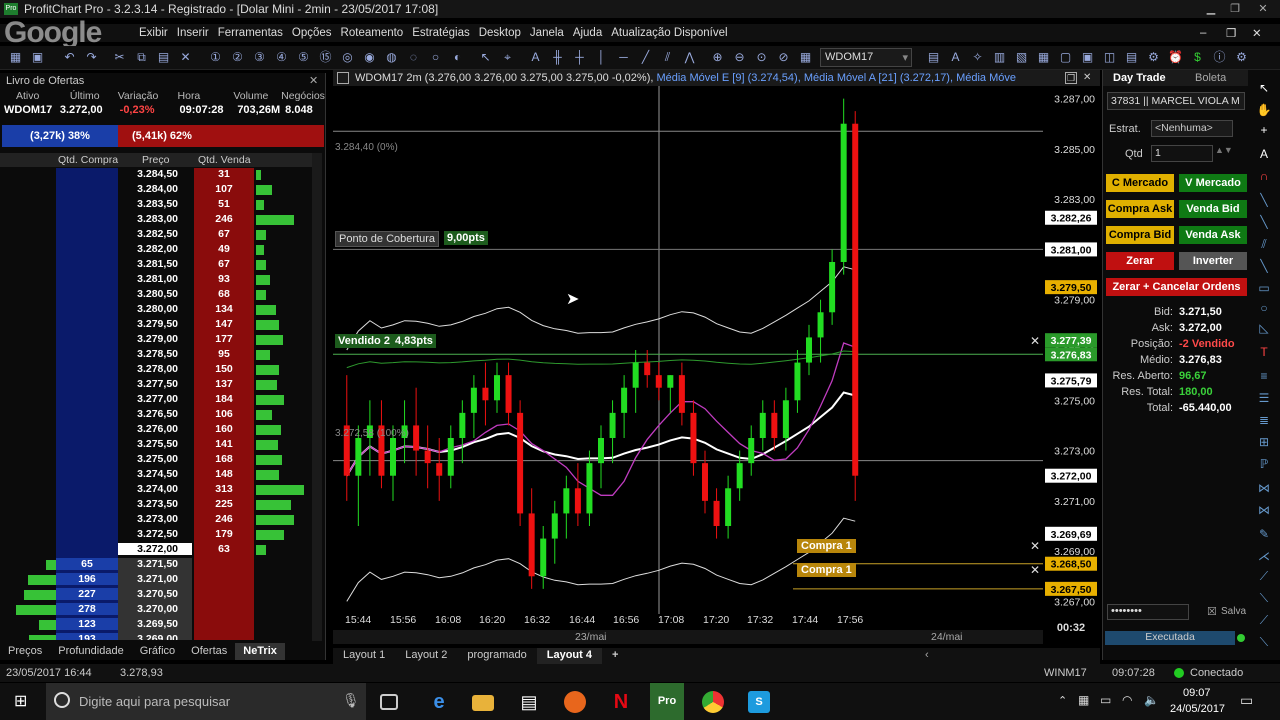 This screenshot has height=720, width=1280. Describe the element at coordinates (155, 475) in the screenshot. I see `book-sell-row: 3.274,50 148` at that location.